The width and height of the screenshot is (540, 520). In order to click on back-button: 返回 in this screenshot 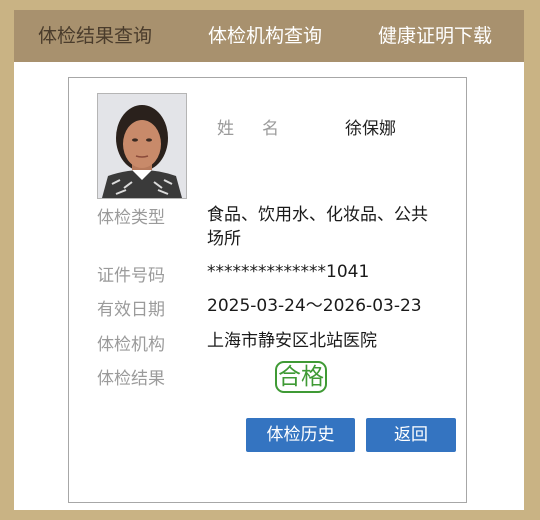, I will do `click(411, 435)`.